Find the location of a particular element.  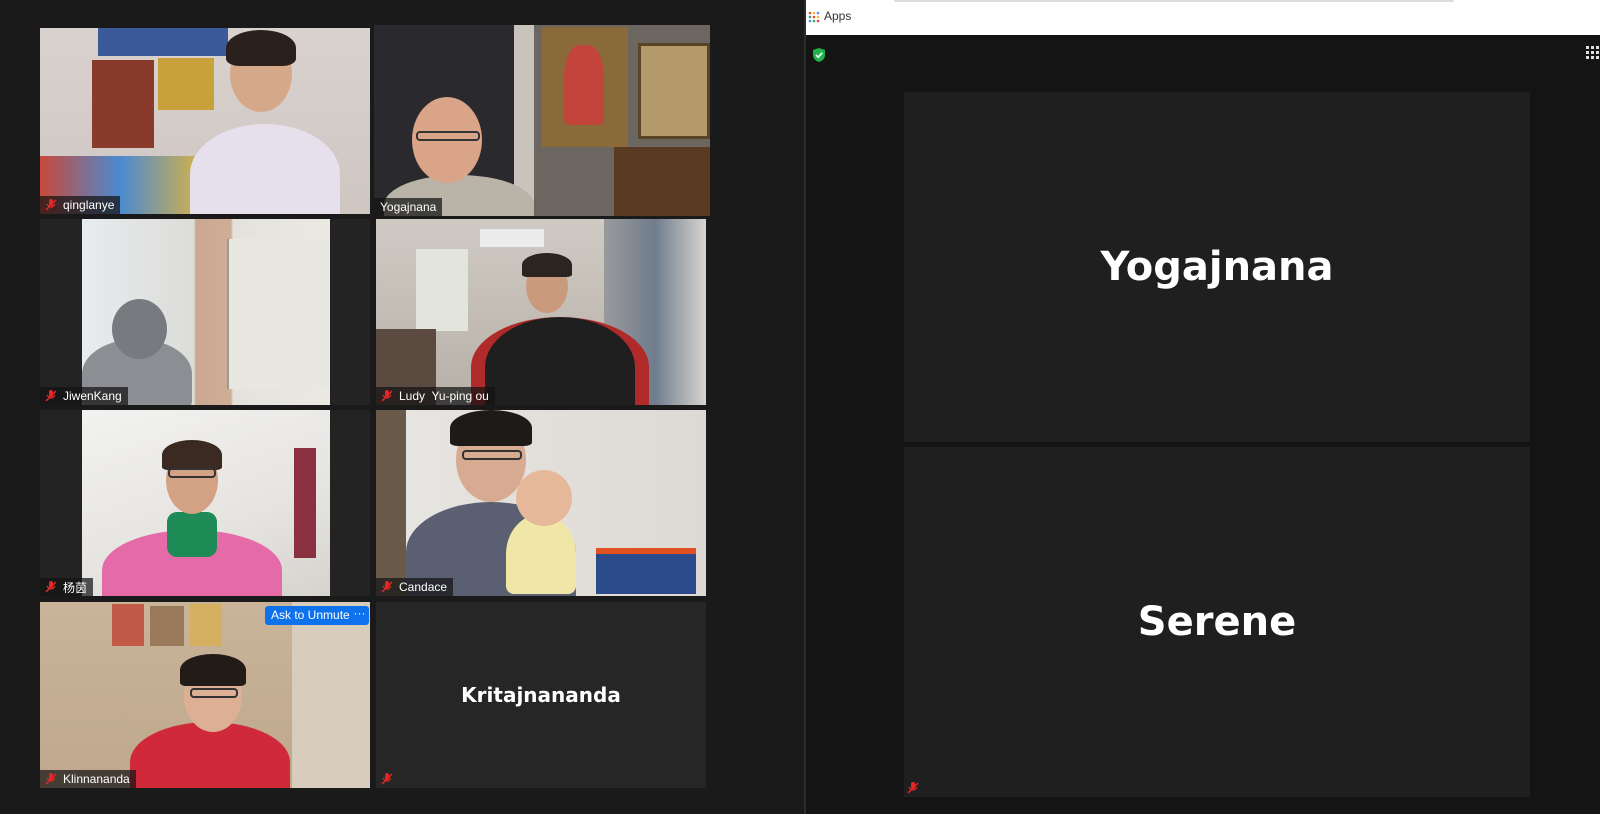

framed-picture is located at coordinates (674, 91).